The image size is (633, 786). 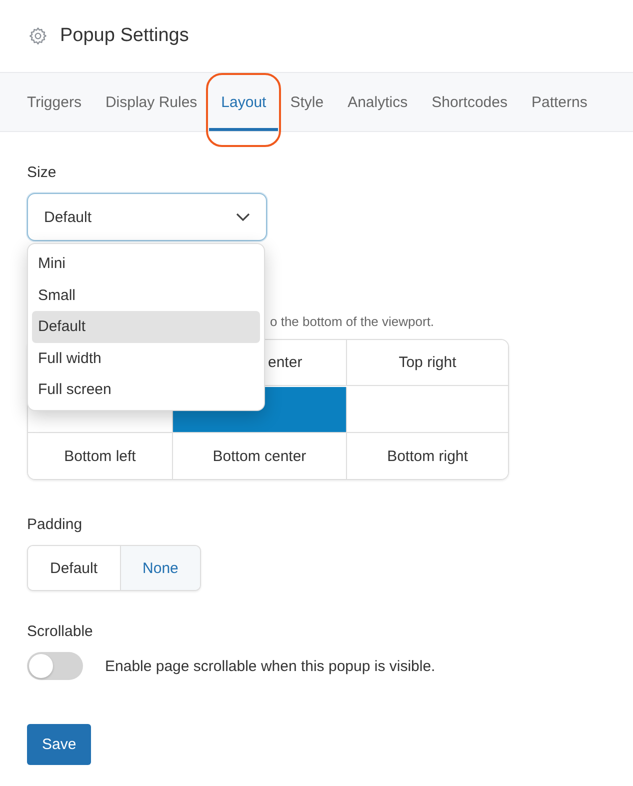 I want to click on hint-text: o the bottom of the viewport., so click(x=352, y=321).